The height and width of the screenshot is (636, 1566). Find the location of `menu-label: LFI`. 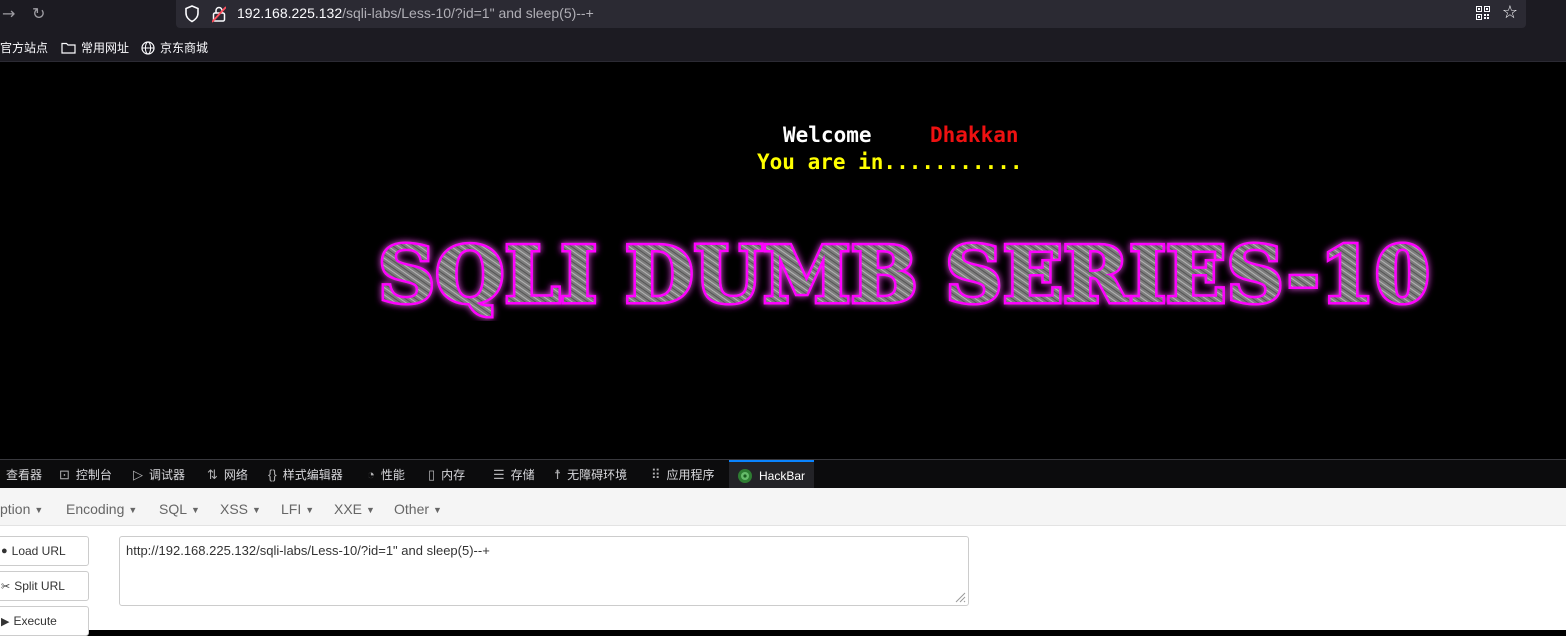

menu-label: LFI is located at coordinates (291, 509).